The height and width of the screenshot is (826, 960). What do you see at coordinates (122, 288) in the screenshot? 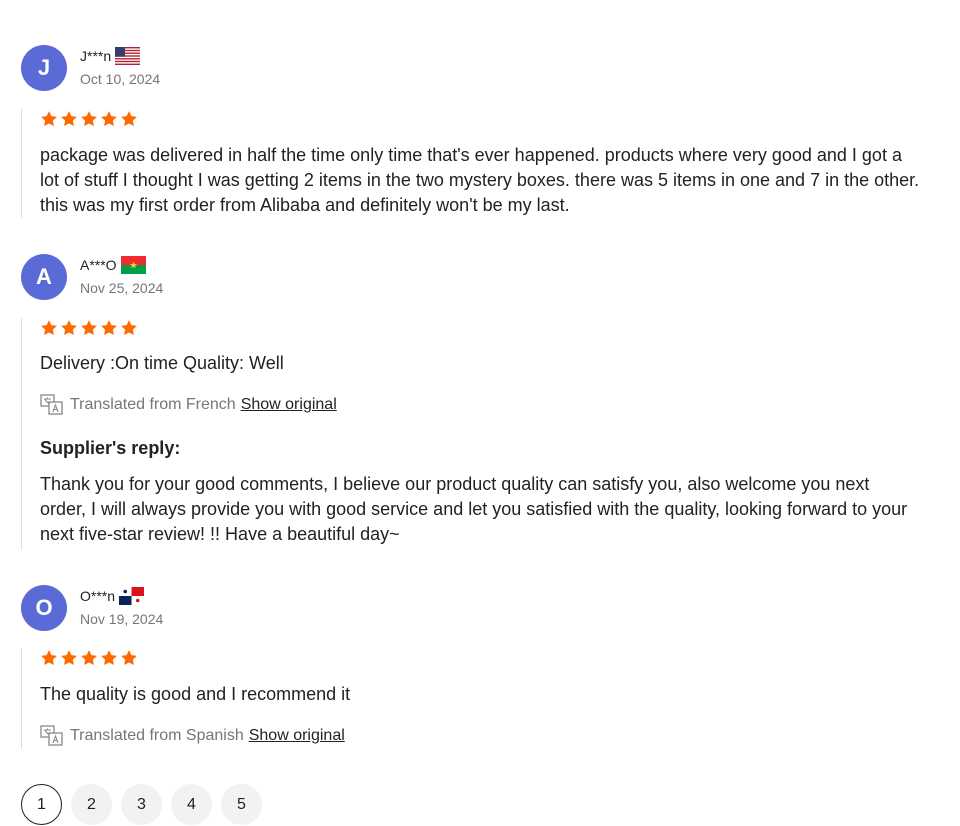
I see `review-date: Nov 25, 2024` at bounding box center [122, 288].